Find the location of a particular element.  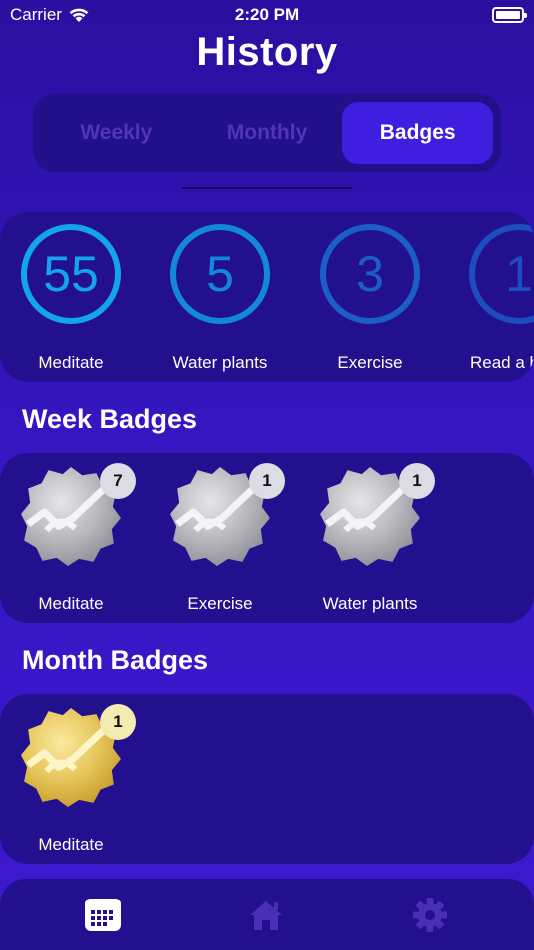

badge-label: Water plants is located at coordinates (370, 603).